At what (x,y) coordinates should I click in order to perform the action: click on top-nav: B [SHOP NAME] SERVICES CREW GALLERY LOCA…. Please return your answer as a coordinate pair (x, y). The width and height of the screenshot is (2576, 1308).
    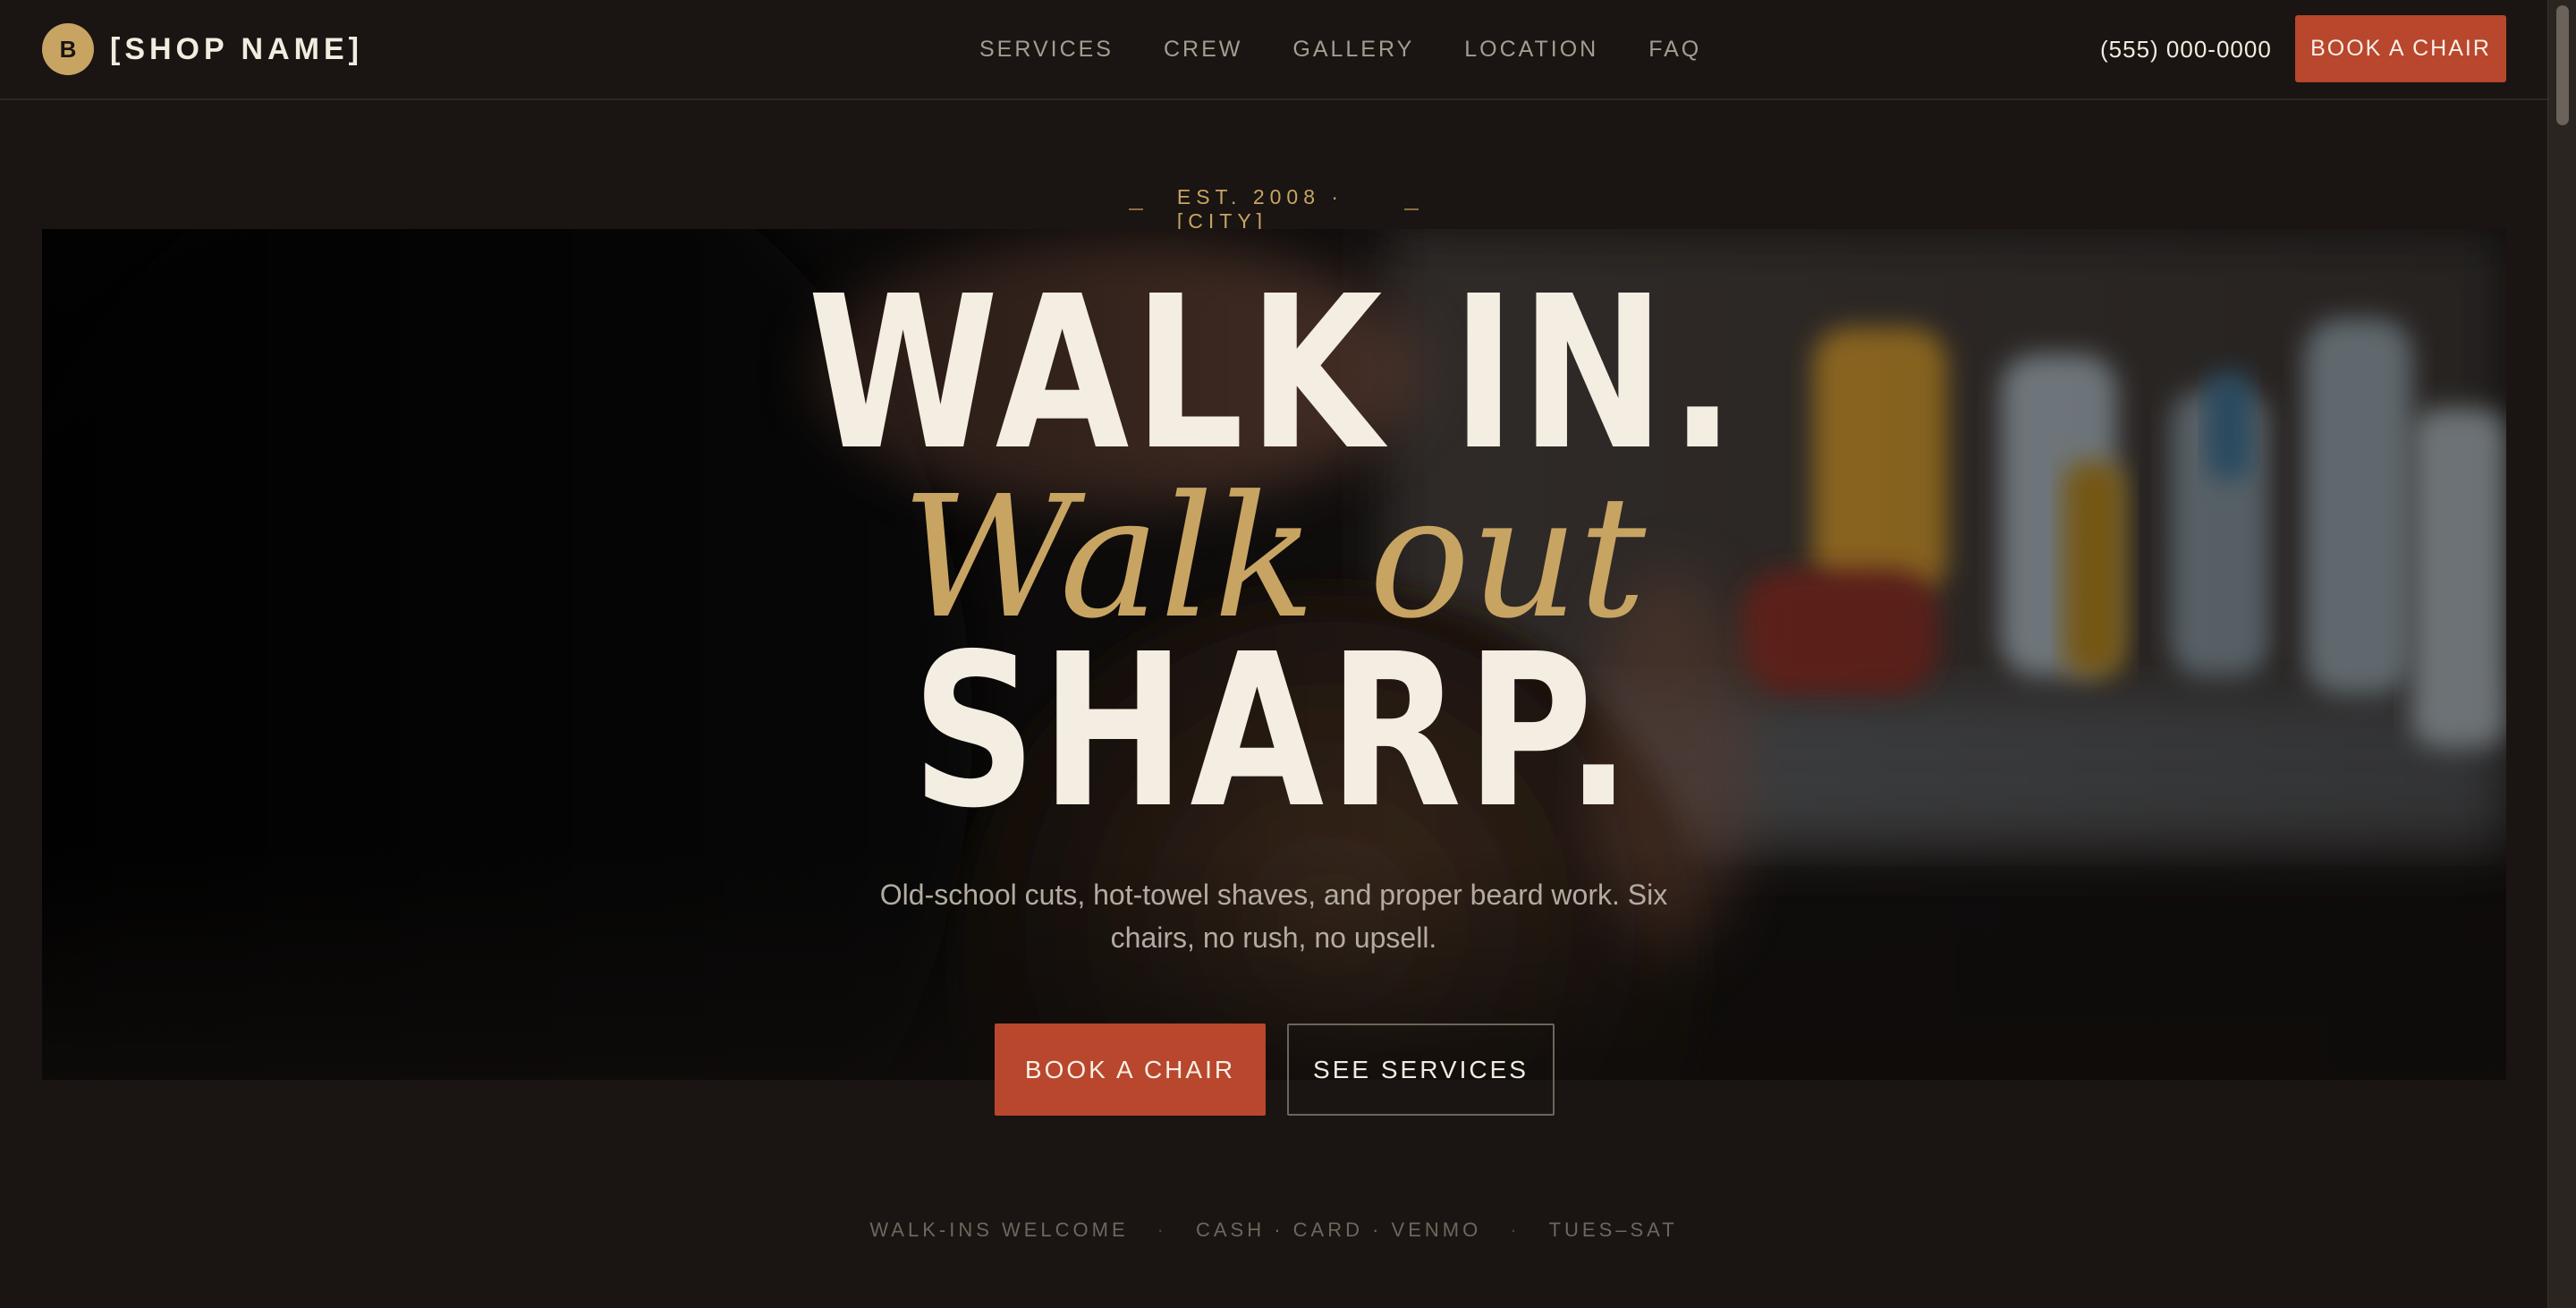
    Looking at the image, I should click on (1273, 50).